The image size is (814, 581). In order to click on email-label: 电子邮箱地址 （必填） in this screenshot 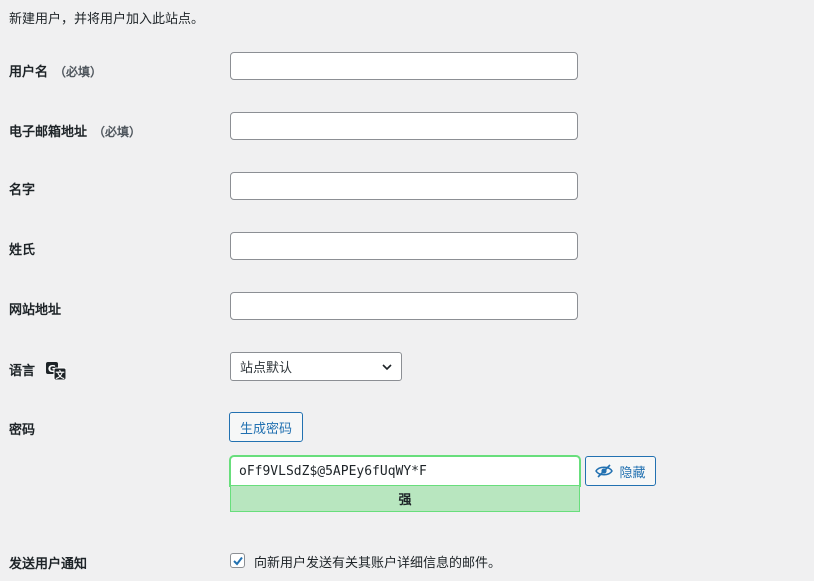, I will do `click(75, 130)`.